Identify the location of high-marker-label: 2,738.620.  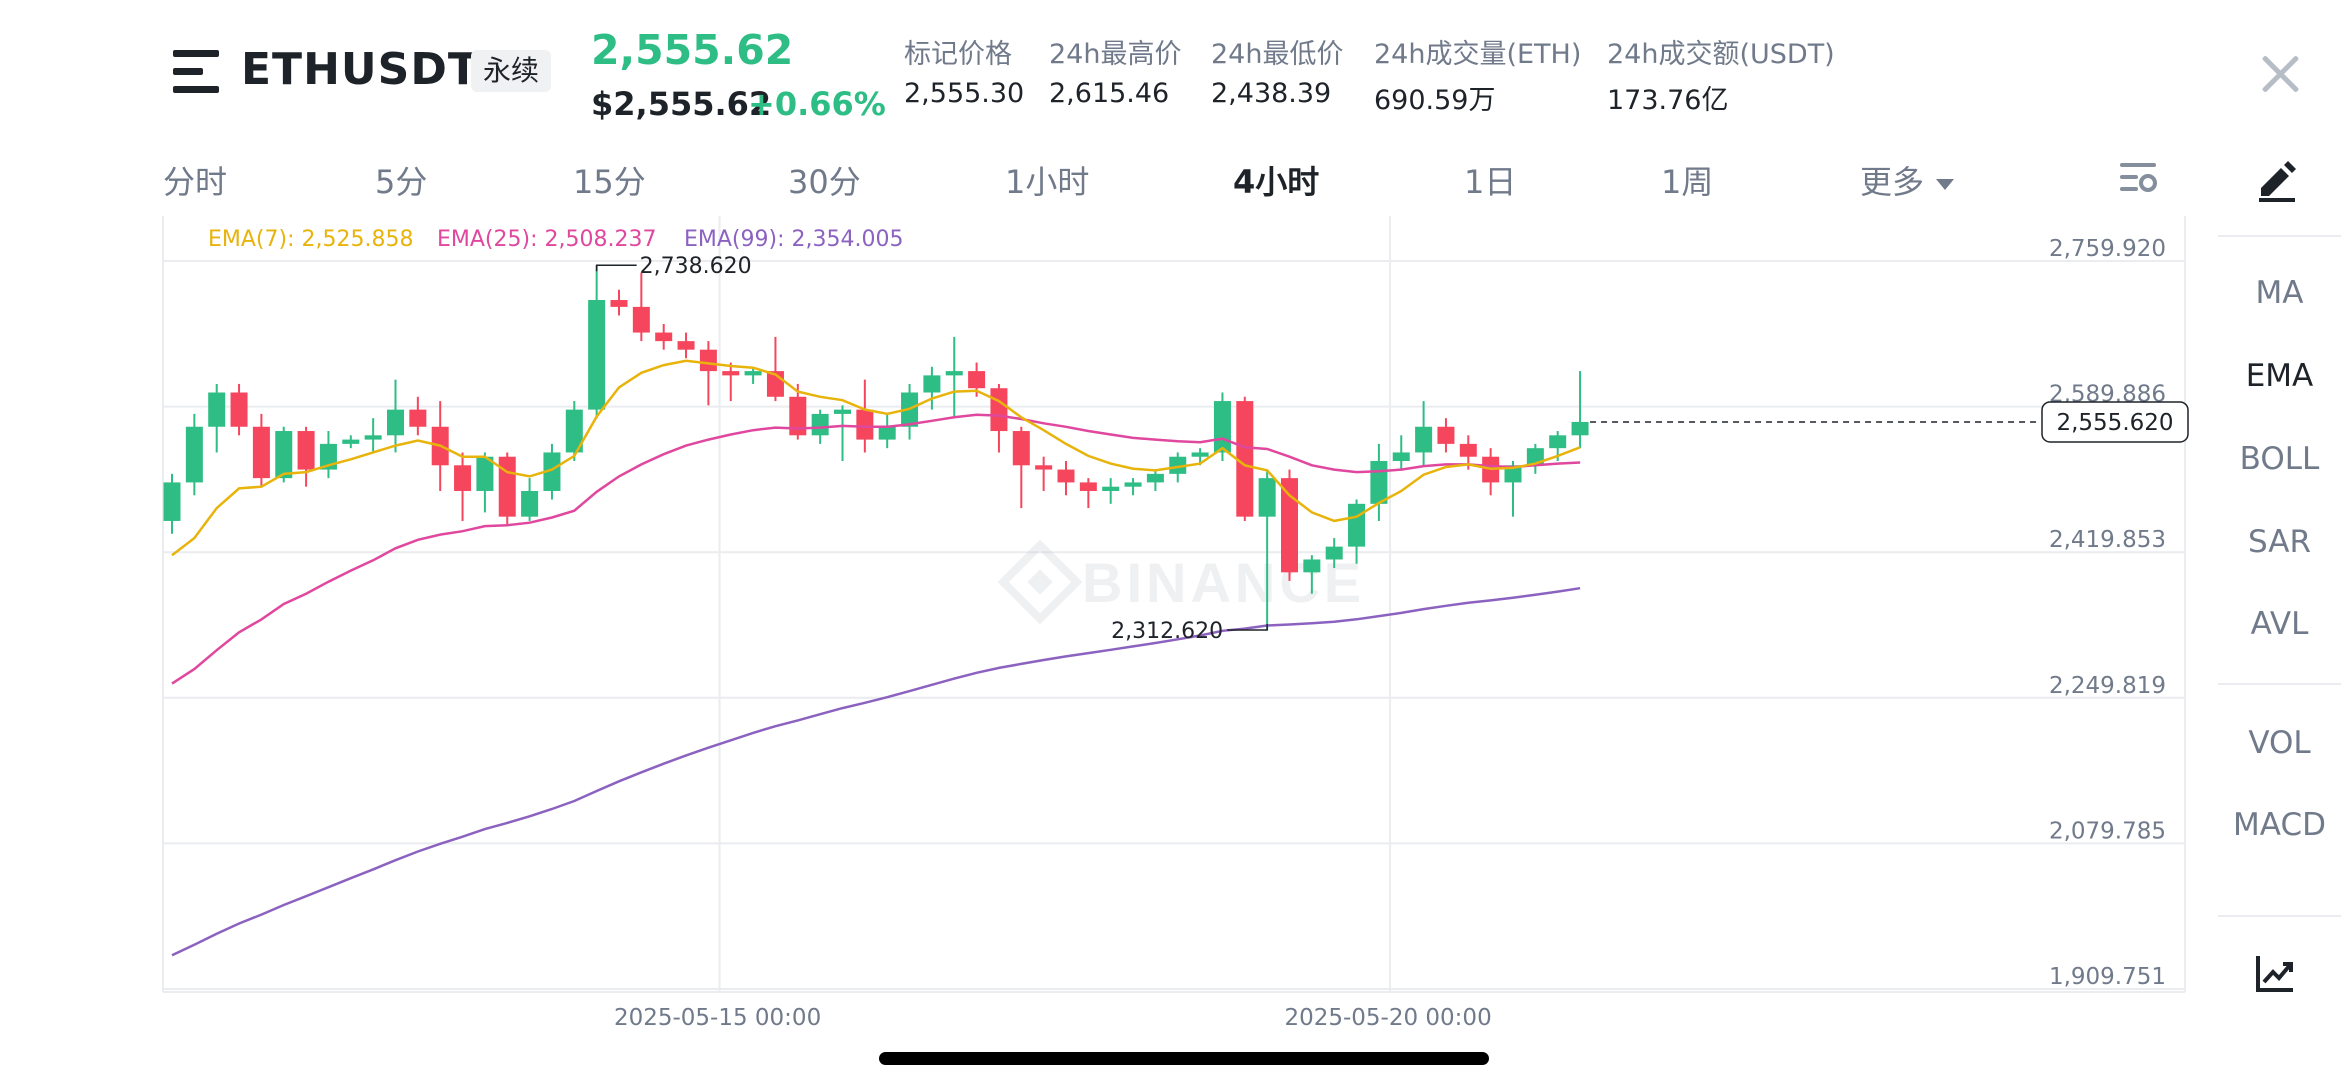
(696, 266).